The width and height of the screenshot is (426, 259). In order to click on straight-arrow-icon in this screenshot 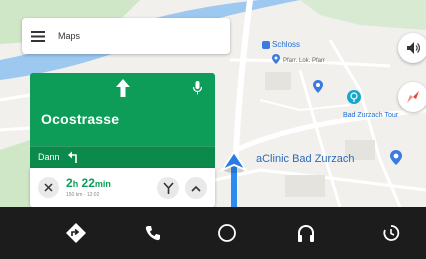, I will do `click(123, 88)`.